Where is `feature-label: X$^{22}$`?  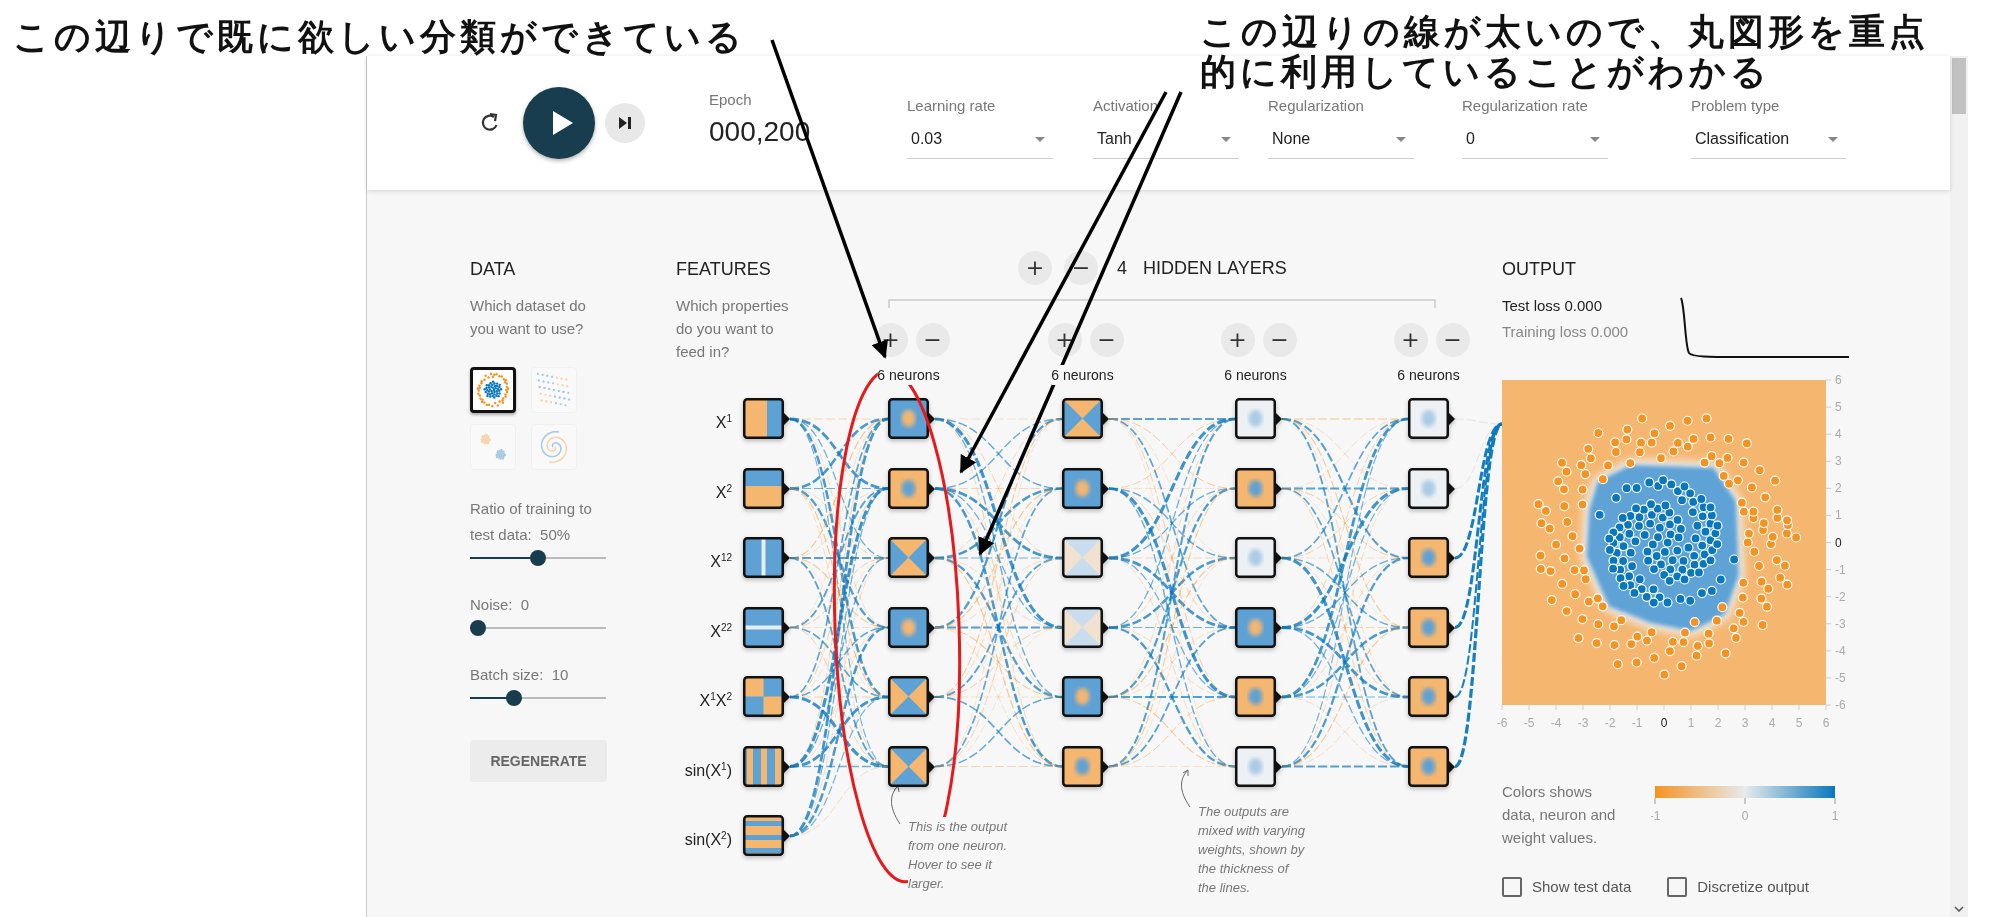
feature-label: X$^{22}$ is located at coordinates (720, 631).